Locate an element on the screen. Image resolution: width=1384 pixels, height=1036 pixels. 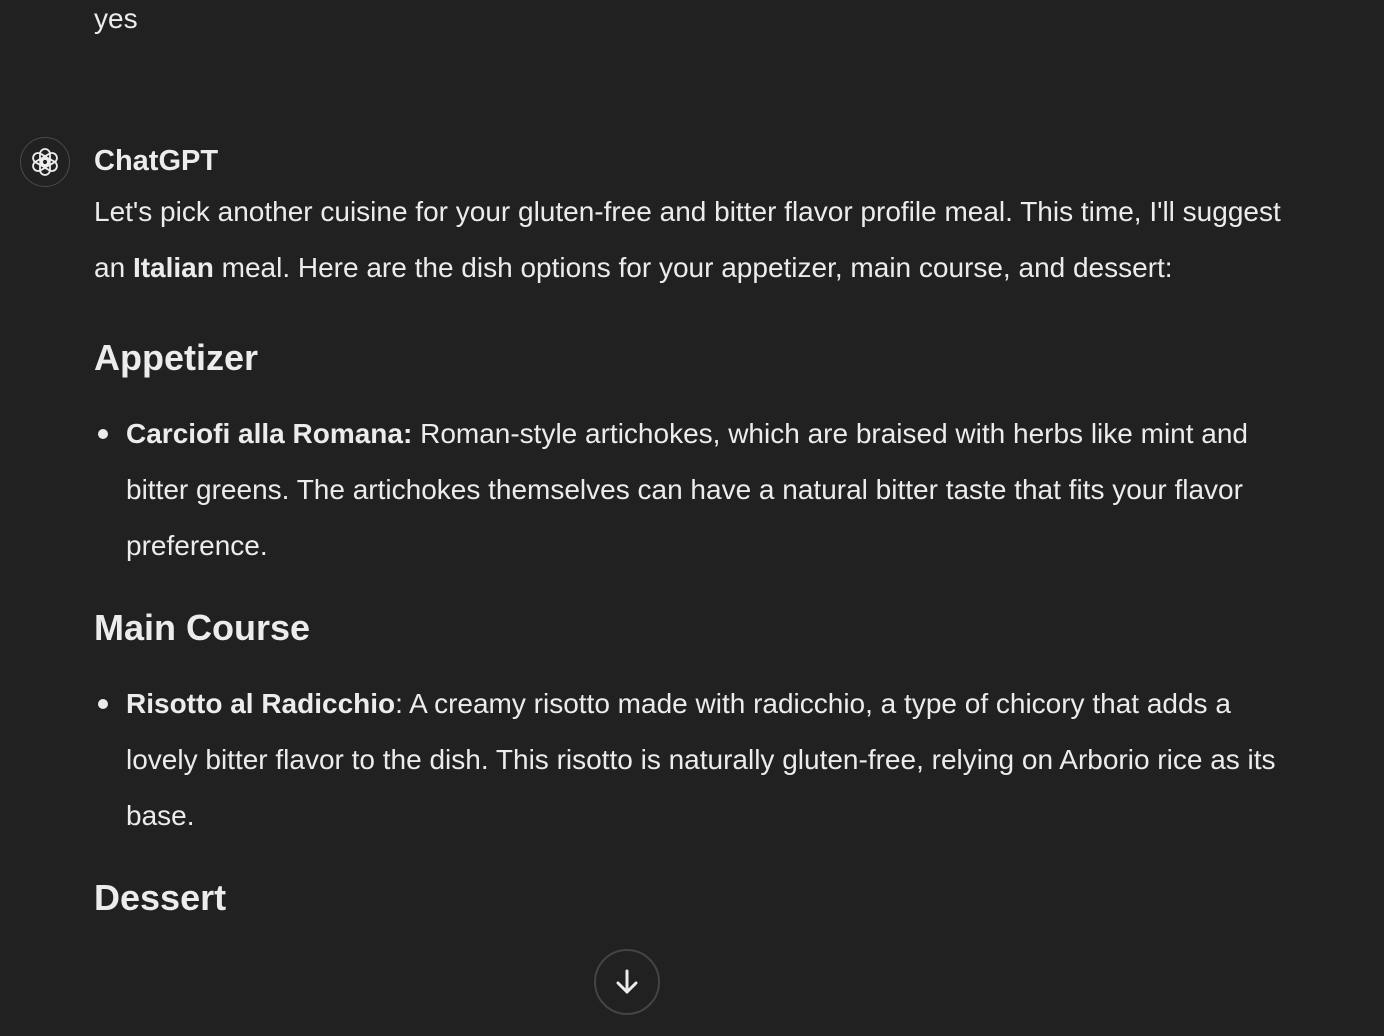
section-heading-dessert: Dessert is located at coordinates (160, 897).